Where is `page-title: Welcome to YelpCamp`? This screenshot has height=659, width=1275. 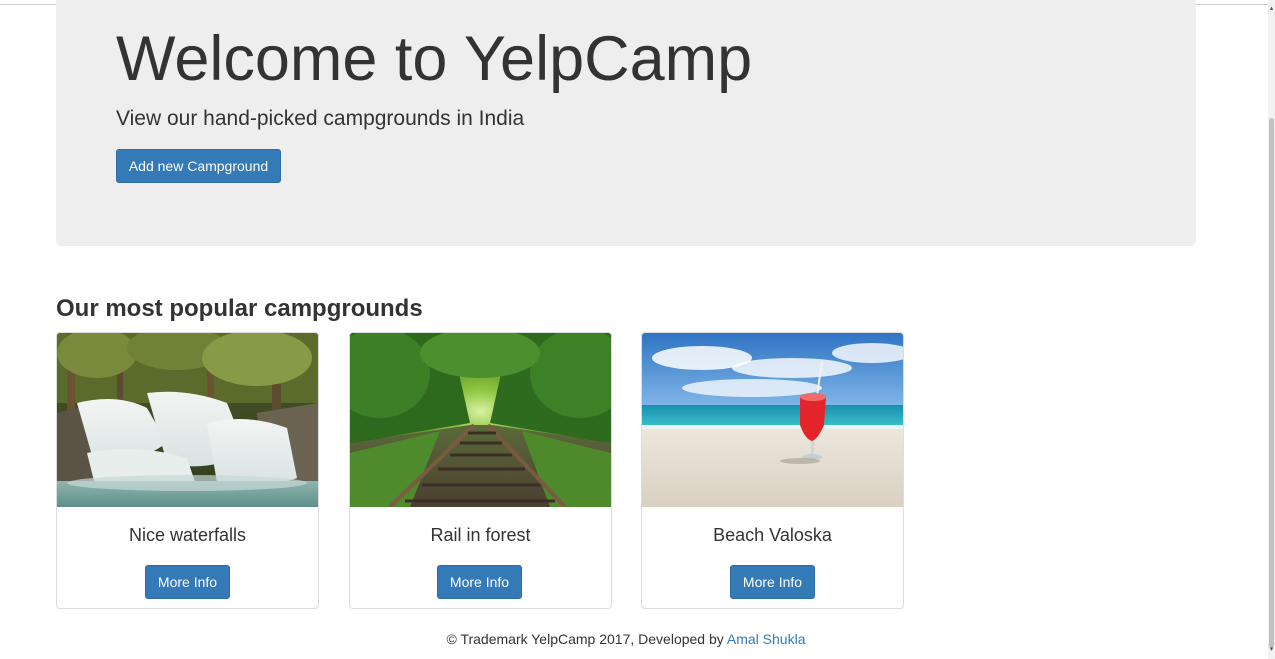
page-title: Welcome to YelpCamp is located at coordinates (434, 59).